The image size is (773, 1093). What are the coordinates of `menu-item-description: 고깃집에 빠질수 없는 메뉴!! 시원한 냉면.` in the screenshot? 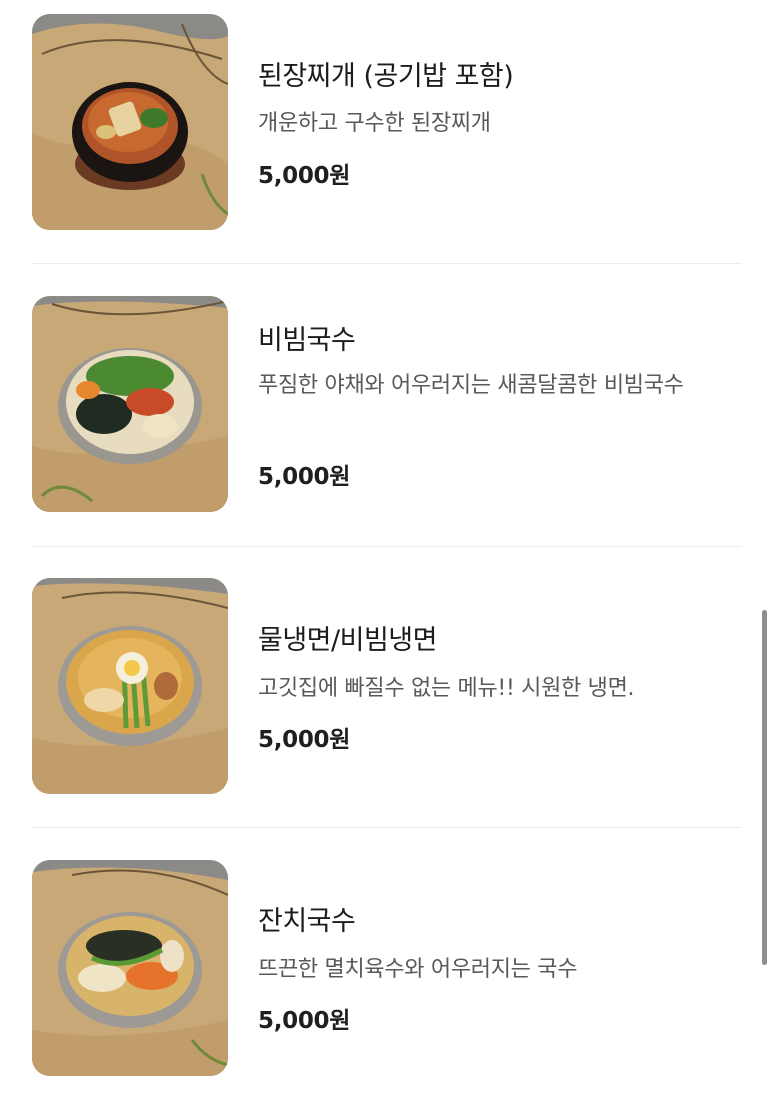 It's located at (446, 688).